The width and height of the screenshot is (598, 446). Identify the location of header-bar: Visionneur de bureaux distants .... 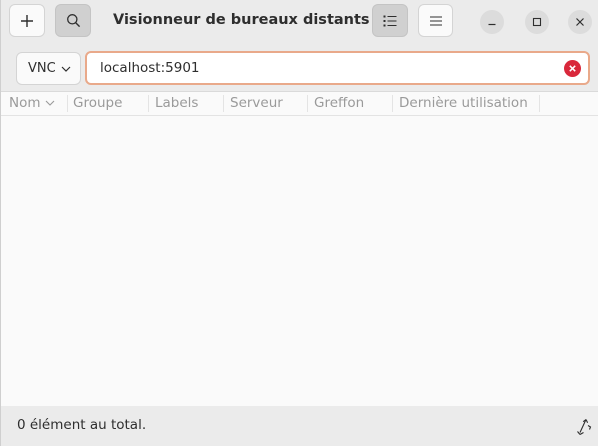
(299, 22).